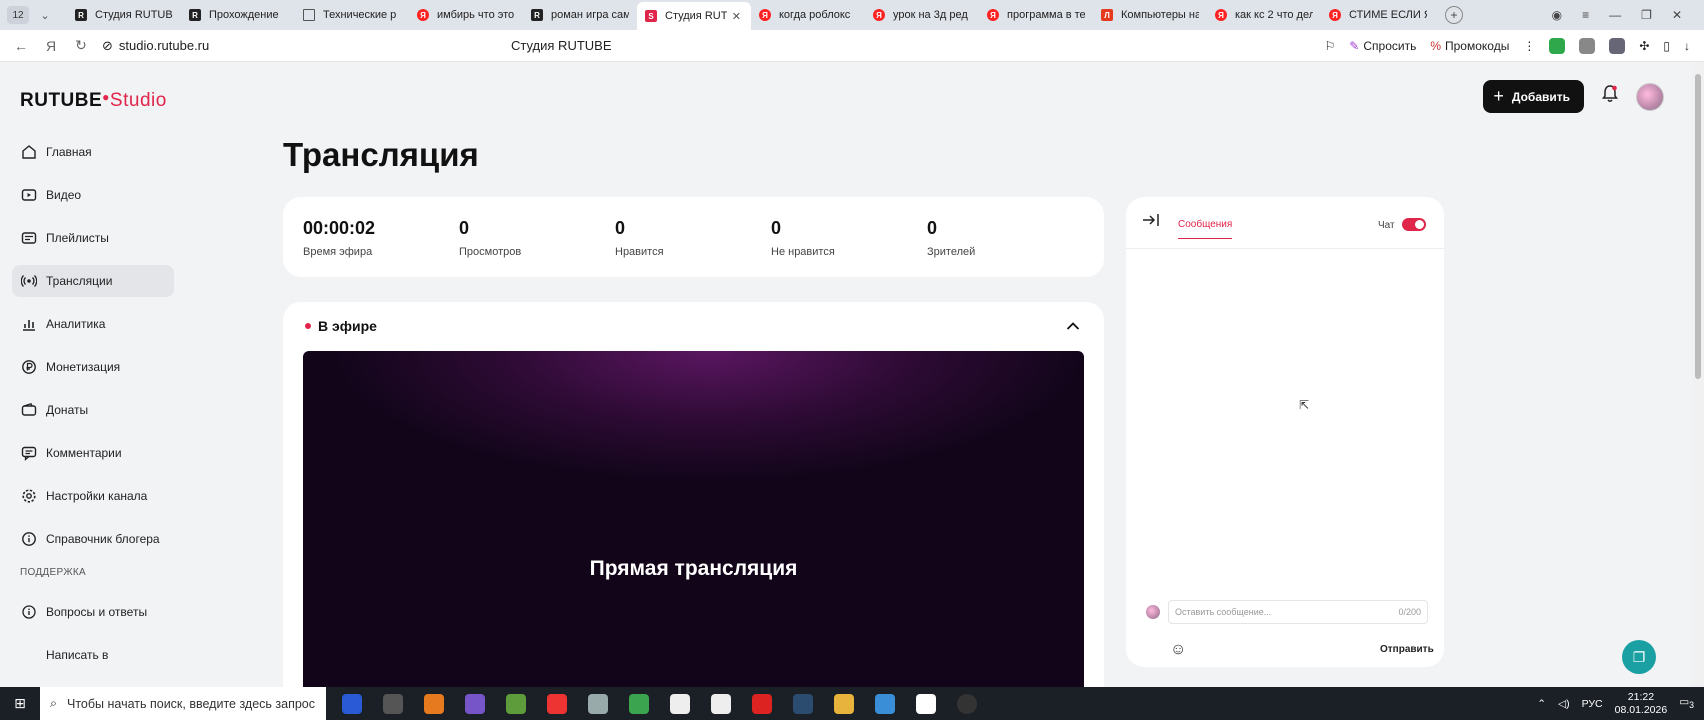  I want to click on sidebar-item-write: Написать в, so click(93, 655).